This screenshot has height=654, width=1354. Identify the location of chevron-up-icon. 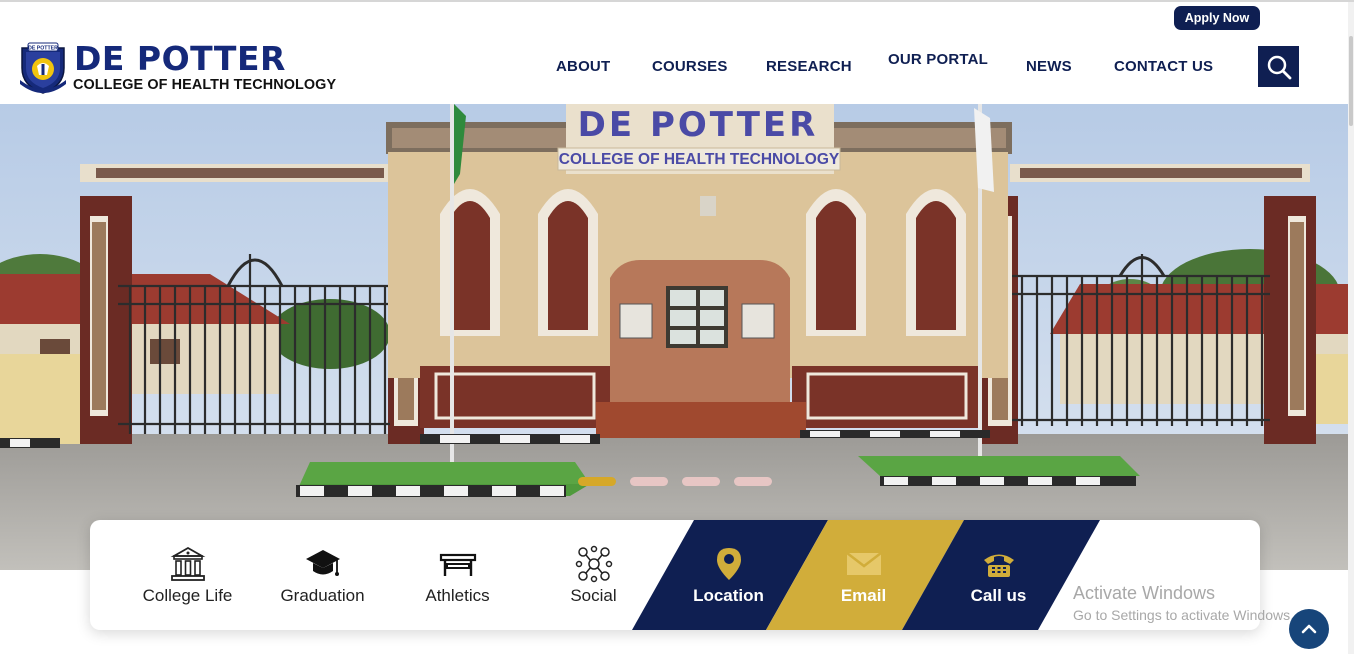
(1309, 629).